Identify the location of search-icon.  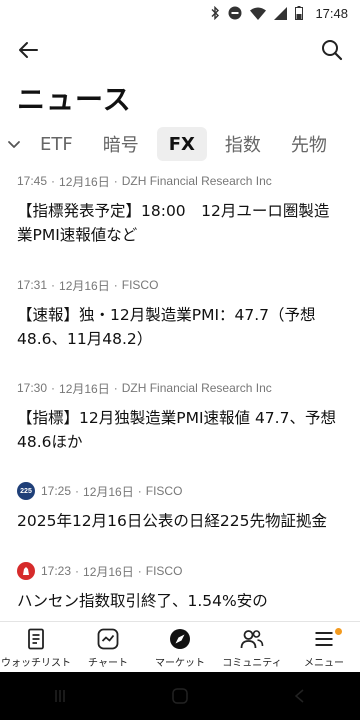
(332, 50).